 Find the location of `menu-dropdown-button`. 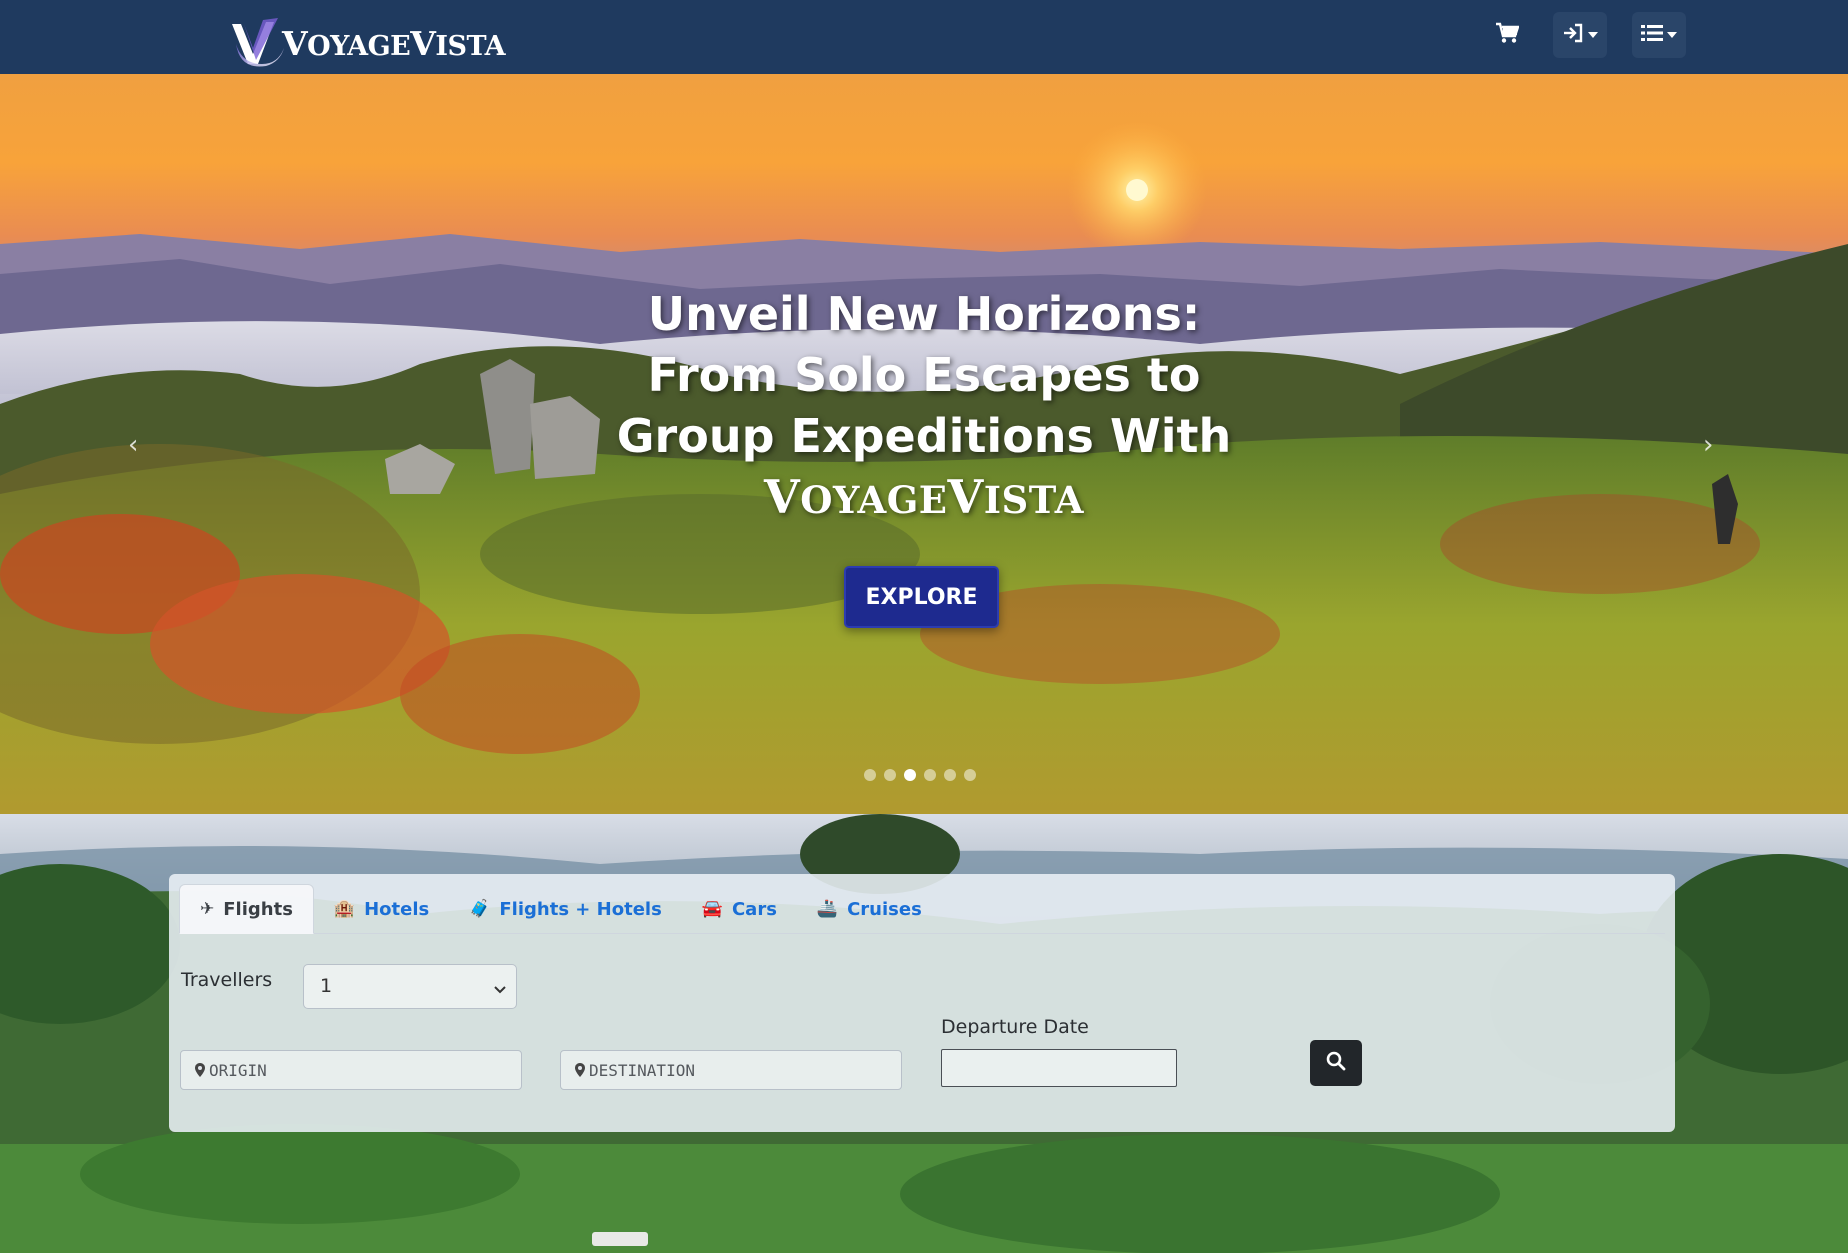

menu-dropdown-button is located at coordinates (1659, 35).